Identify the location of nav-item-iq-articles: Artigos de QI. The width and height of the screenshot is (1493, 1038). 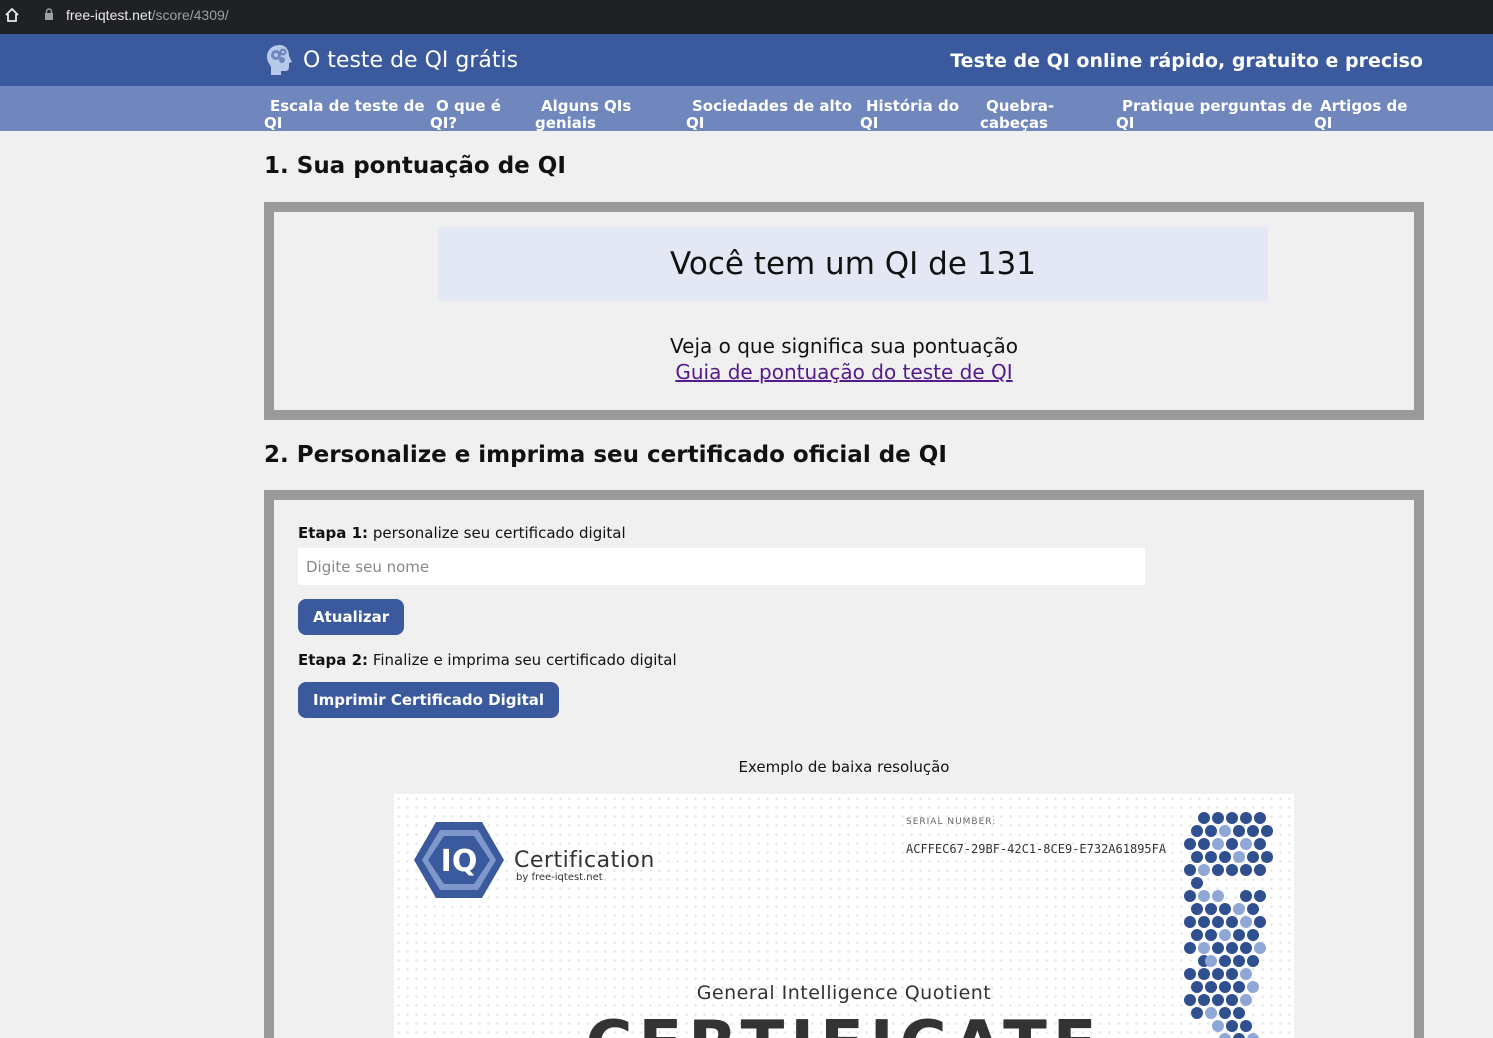
(1361, 114).